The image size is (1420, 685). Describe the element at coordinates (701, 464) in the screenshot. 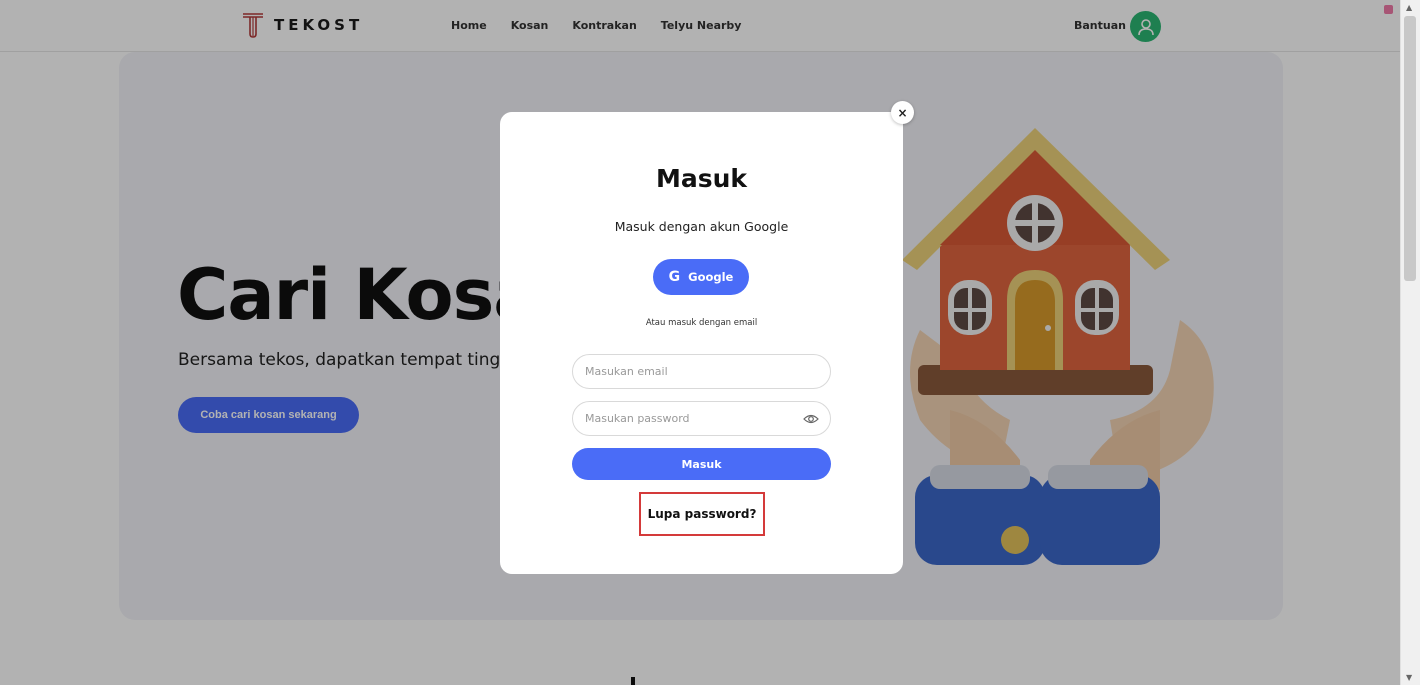

I see `login-submit-button: Masuk` at that location.